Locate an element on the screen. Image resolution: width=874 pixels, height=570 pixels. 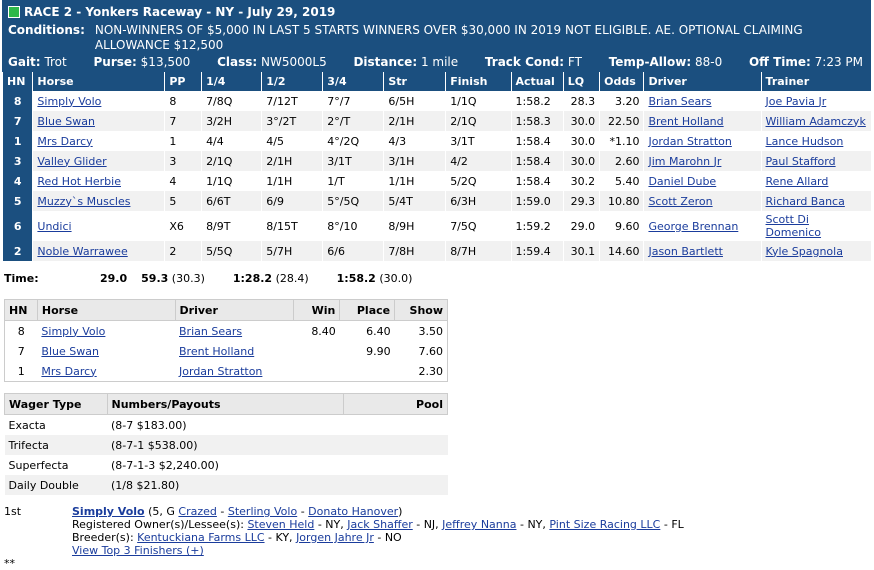
class-label: Class: is located at coordinates (237, 62).